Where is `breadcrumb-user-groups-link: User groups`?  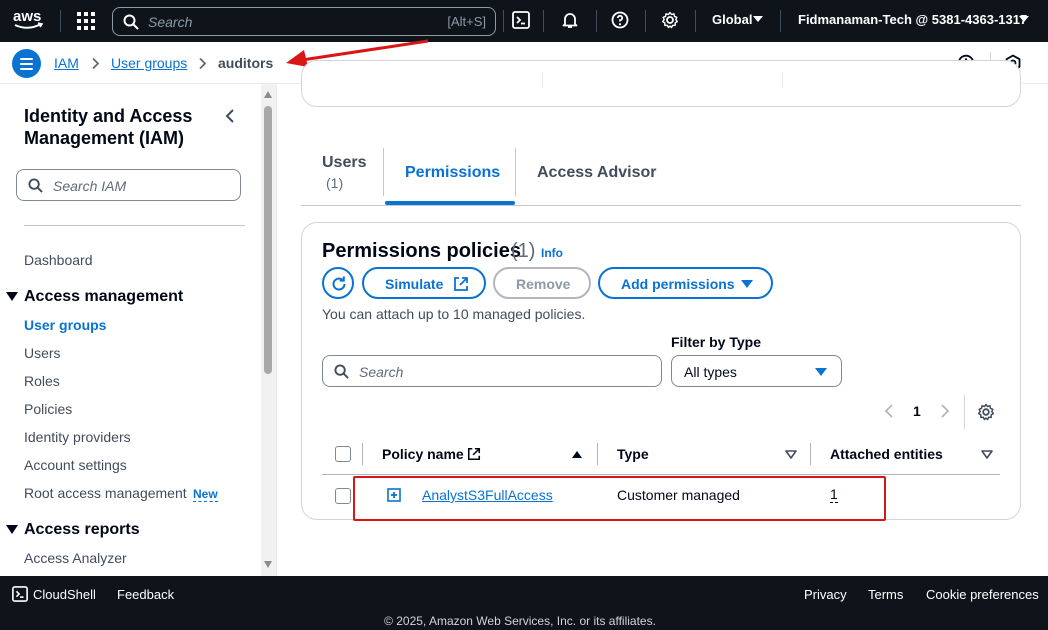 breadcrumb-user-groups-link: User groups is located at coordinates (149, 63).